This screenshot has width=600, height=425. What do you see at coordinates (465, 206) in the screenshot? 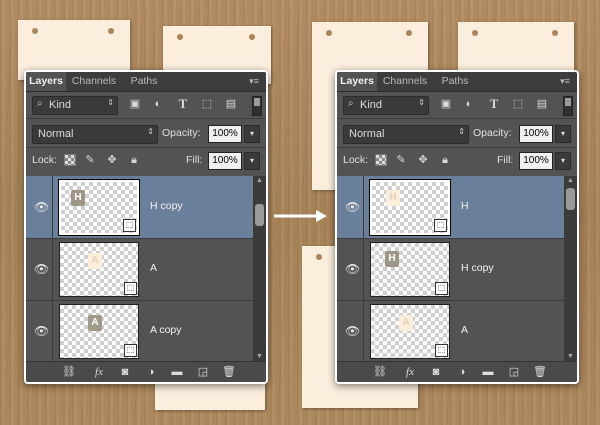
I see `layer-name: H` at bounding box center [465, 206].